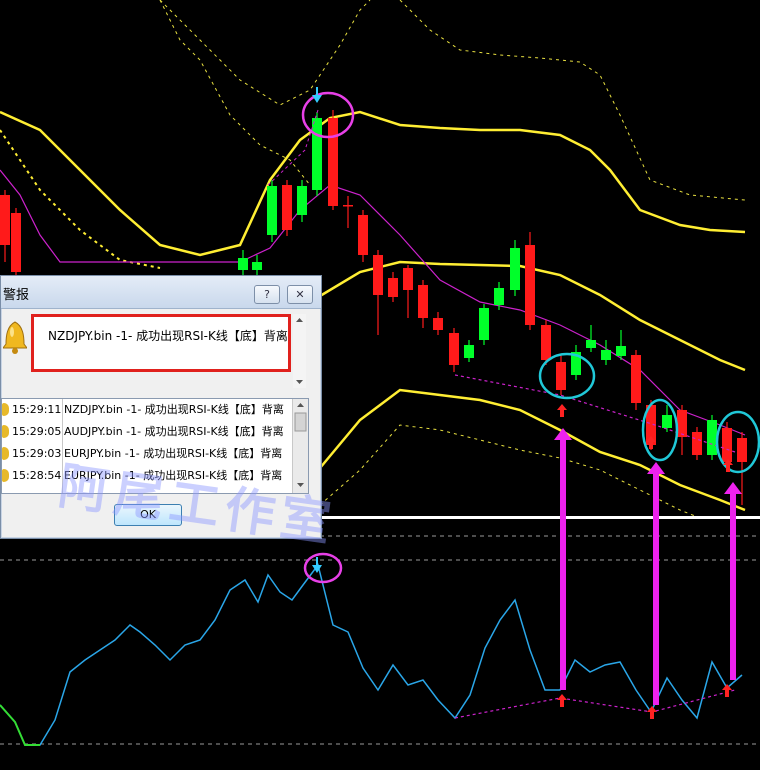 This screenshot has height=770, width=760. I want to click on close-button: ✕, so click(300, 294).